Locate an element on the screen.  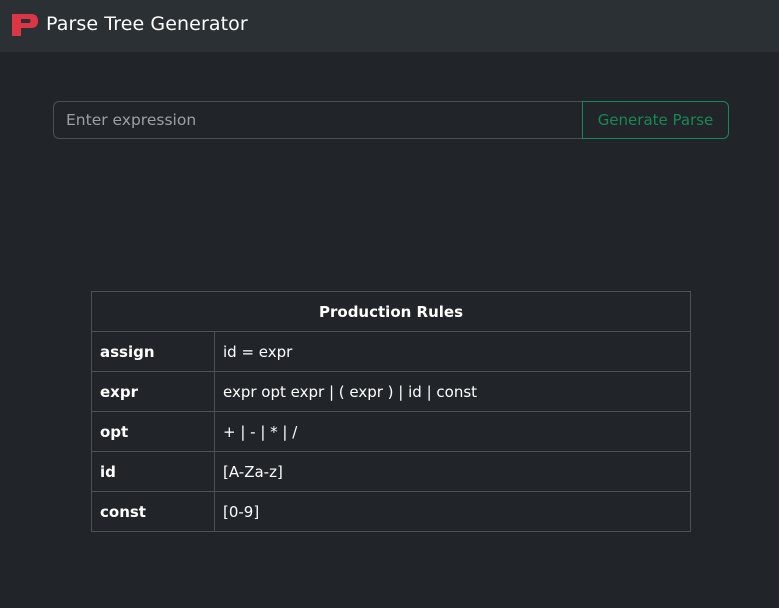
app-title: Parse Tree Generator is located at coordinates (147, 24).